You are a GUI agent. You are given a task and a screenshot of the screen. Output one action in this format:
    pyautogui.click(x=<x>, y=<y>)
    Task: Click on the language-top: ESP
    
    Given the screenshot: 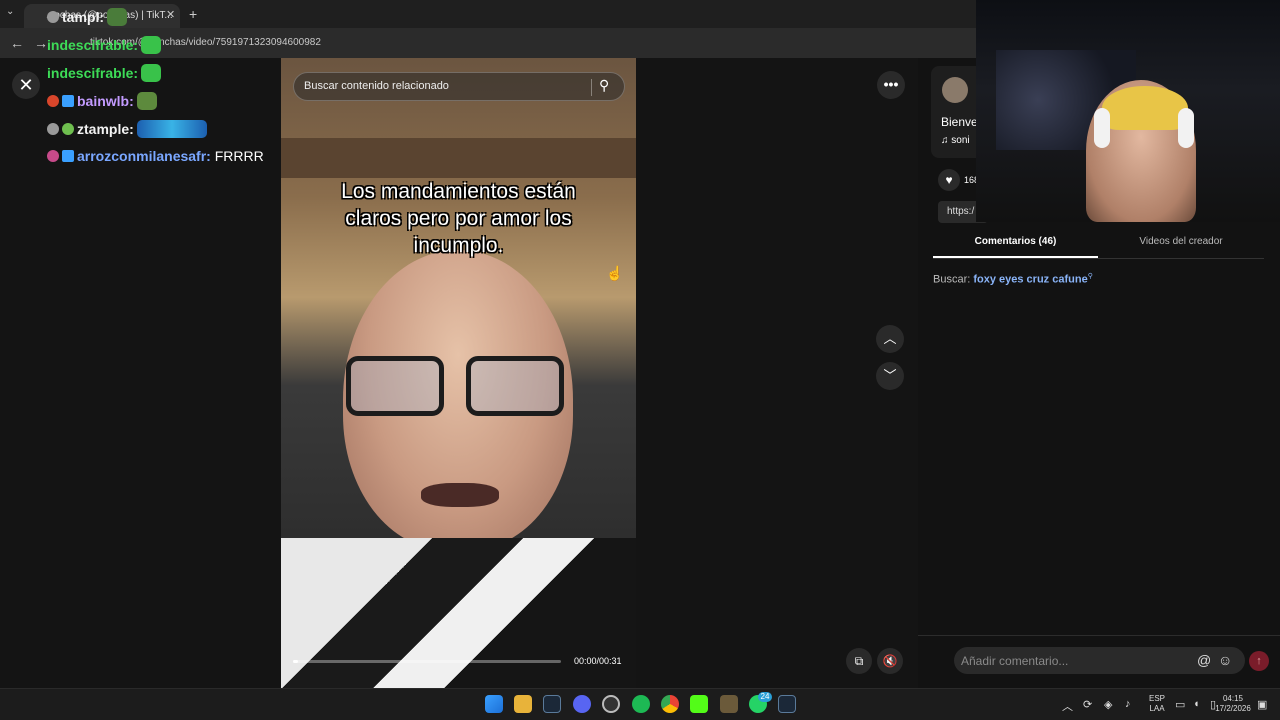 What is the action you would take?
    pyautogui.click(x=1156, y=698)
    